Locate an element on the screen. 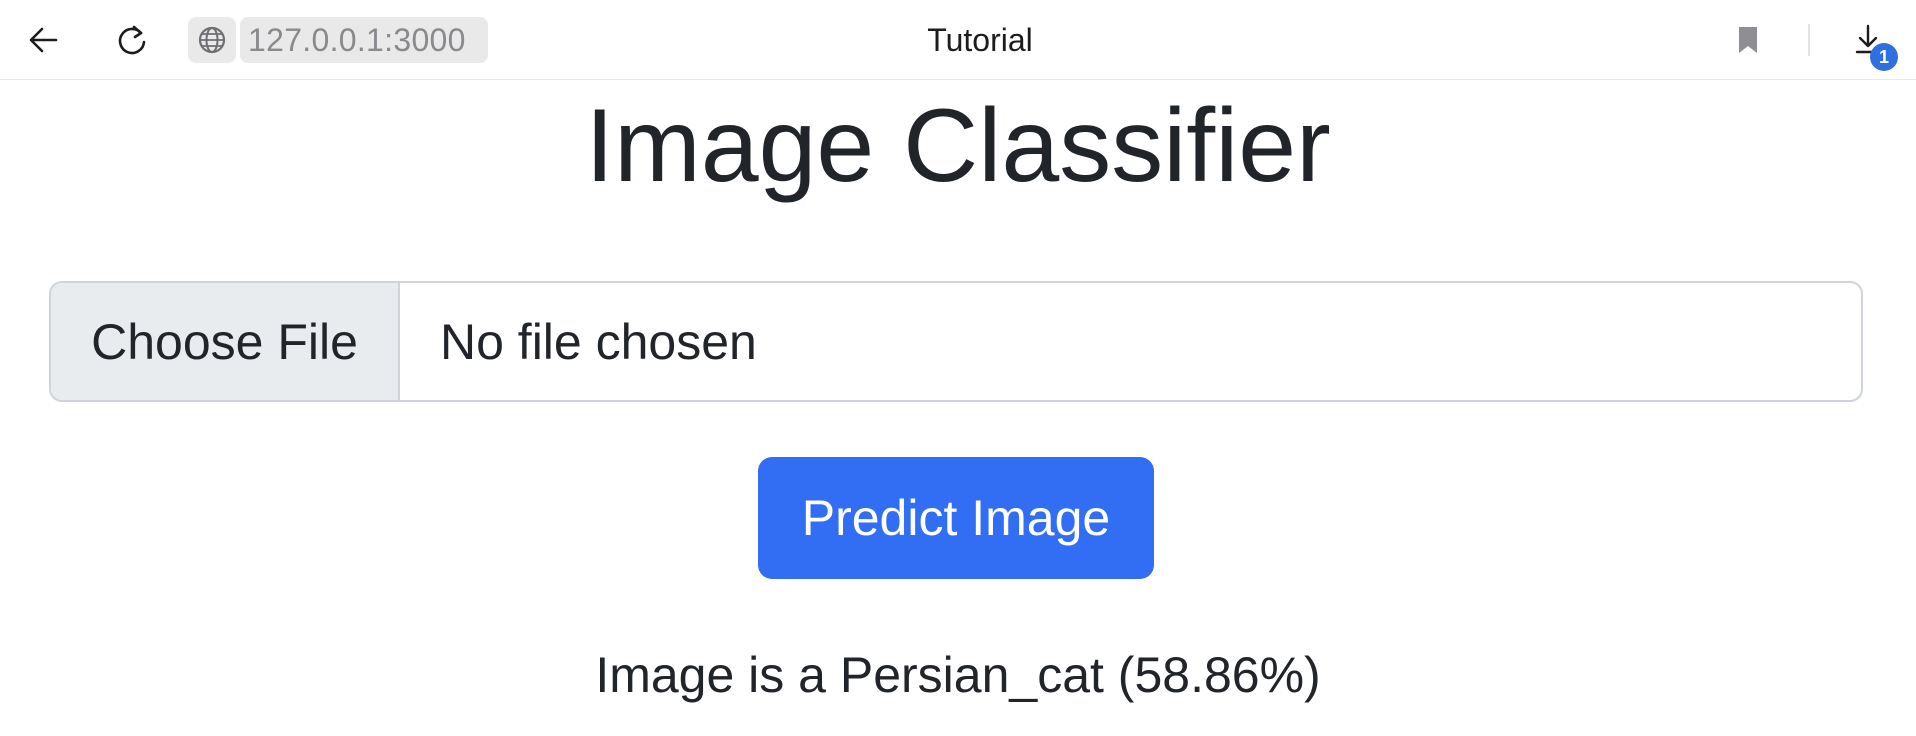  tab-title: Tutorial is located at coordinates (980, 40).